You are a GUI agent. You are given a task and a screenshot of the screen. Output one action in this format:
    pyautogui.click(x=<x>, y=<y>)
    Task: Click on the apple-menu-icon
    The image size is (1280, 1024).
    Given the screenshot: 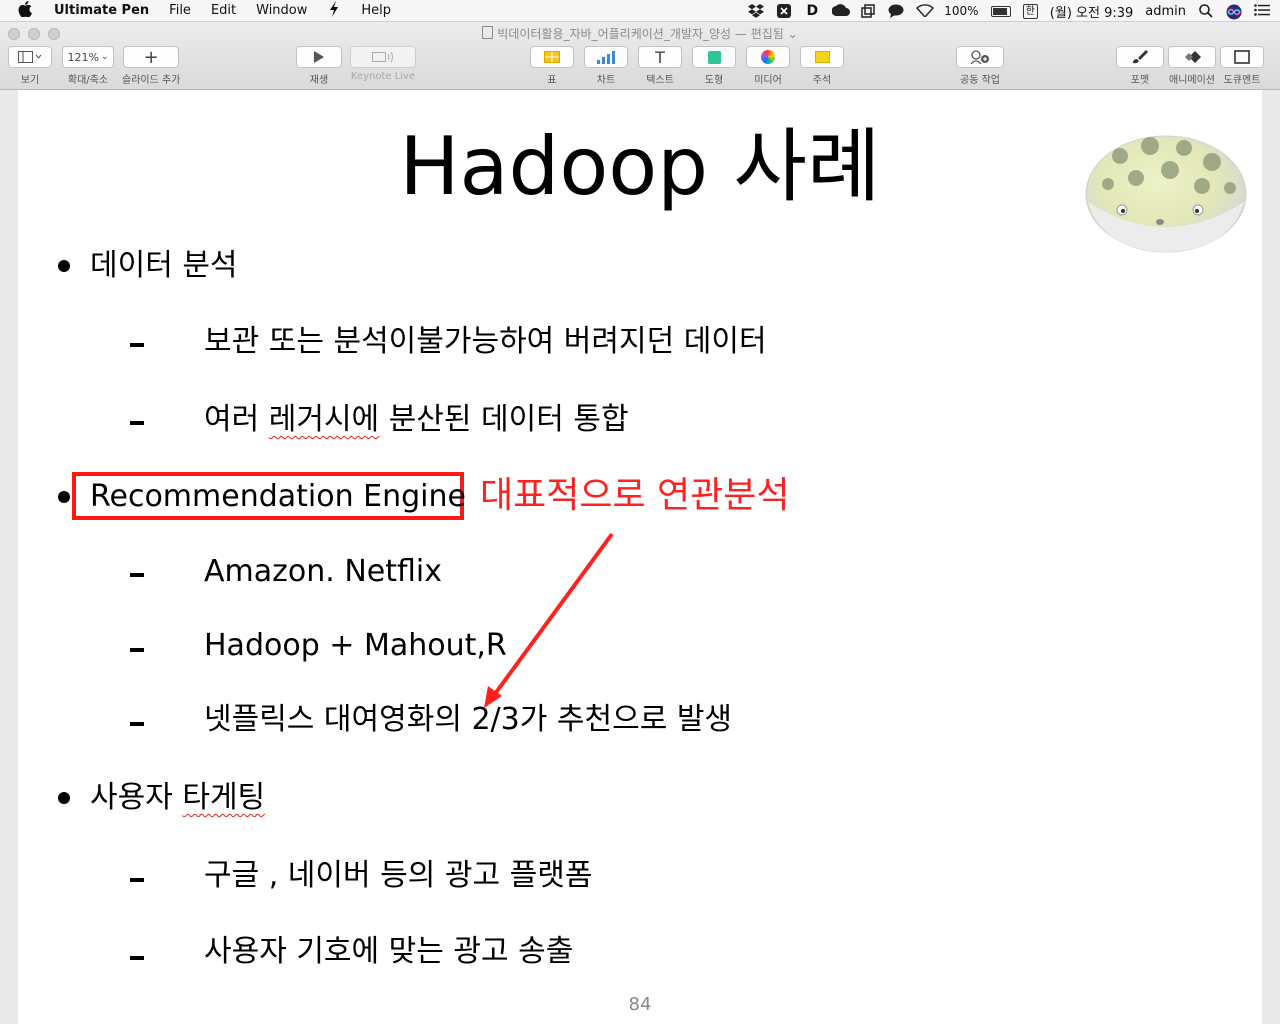 What is the action you would take?
    pyautogui.click(x=26, y=10)
    